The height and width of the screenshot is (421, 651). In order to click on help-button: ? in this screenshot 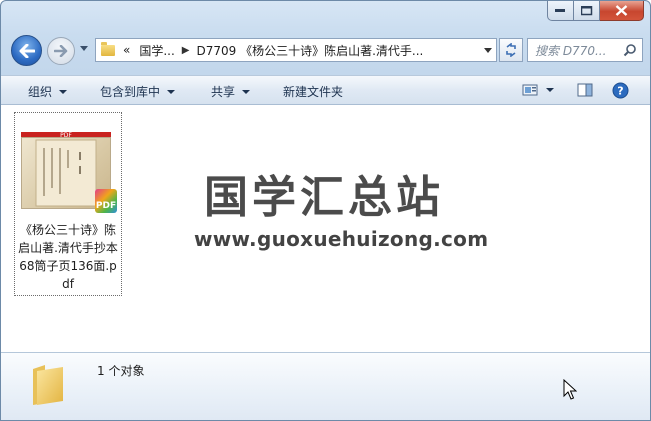, I will do `click(620, 92)`.